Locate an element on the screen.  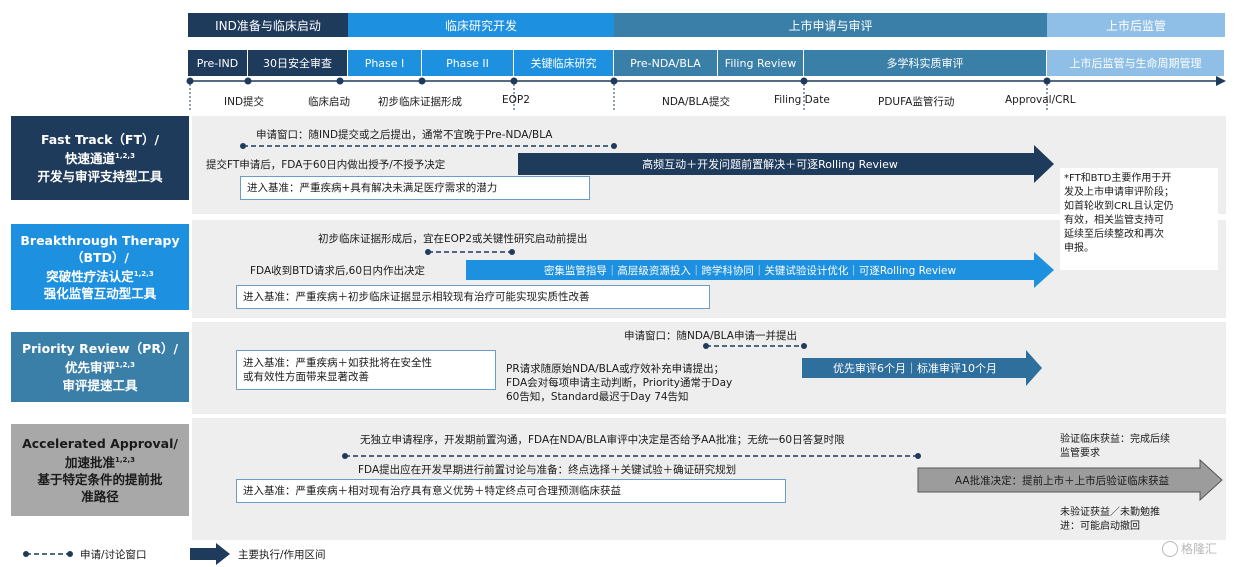
aa-post-withdraw: 未验证获益／未勤勉推 进：可能启动撤回 is located at coordinates (1110, 519).